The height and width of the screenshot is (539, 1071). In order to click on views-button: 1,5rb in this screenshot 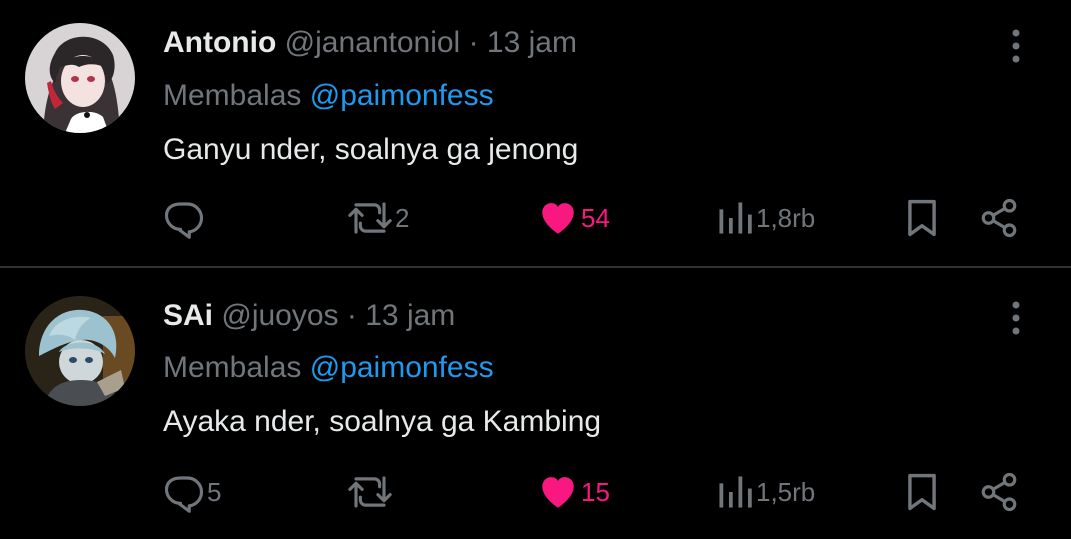, I will do `click(765, 492)`.